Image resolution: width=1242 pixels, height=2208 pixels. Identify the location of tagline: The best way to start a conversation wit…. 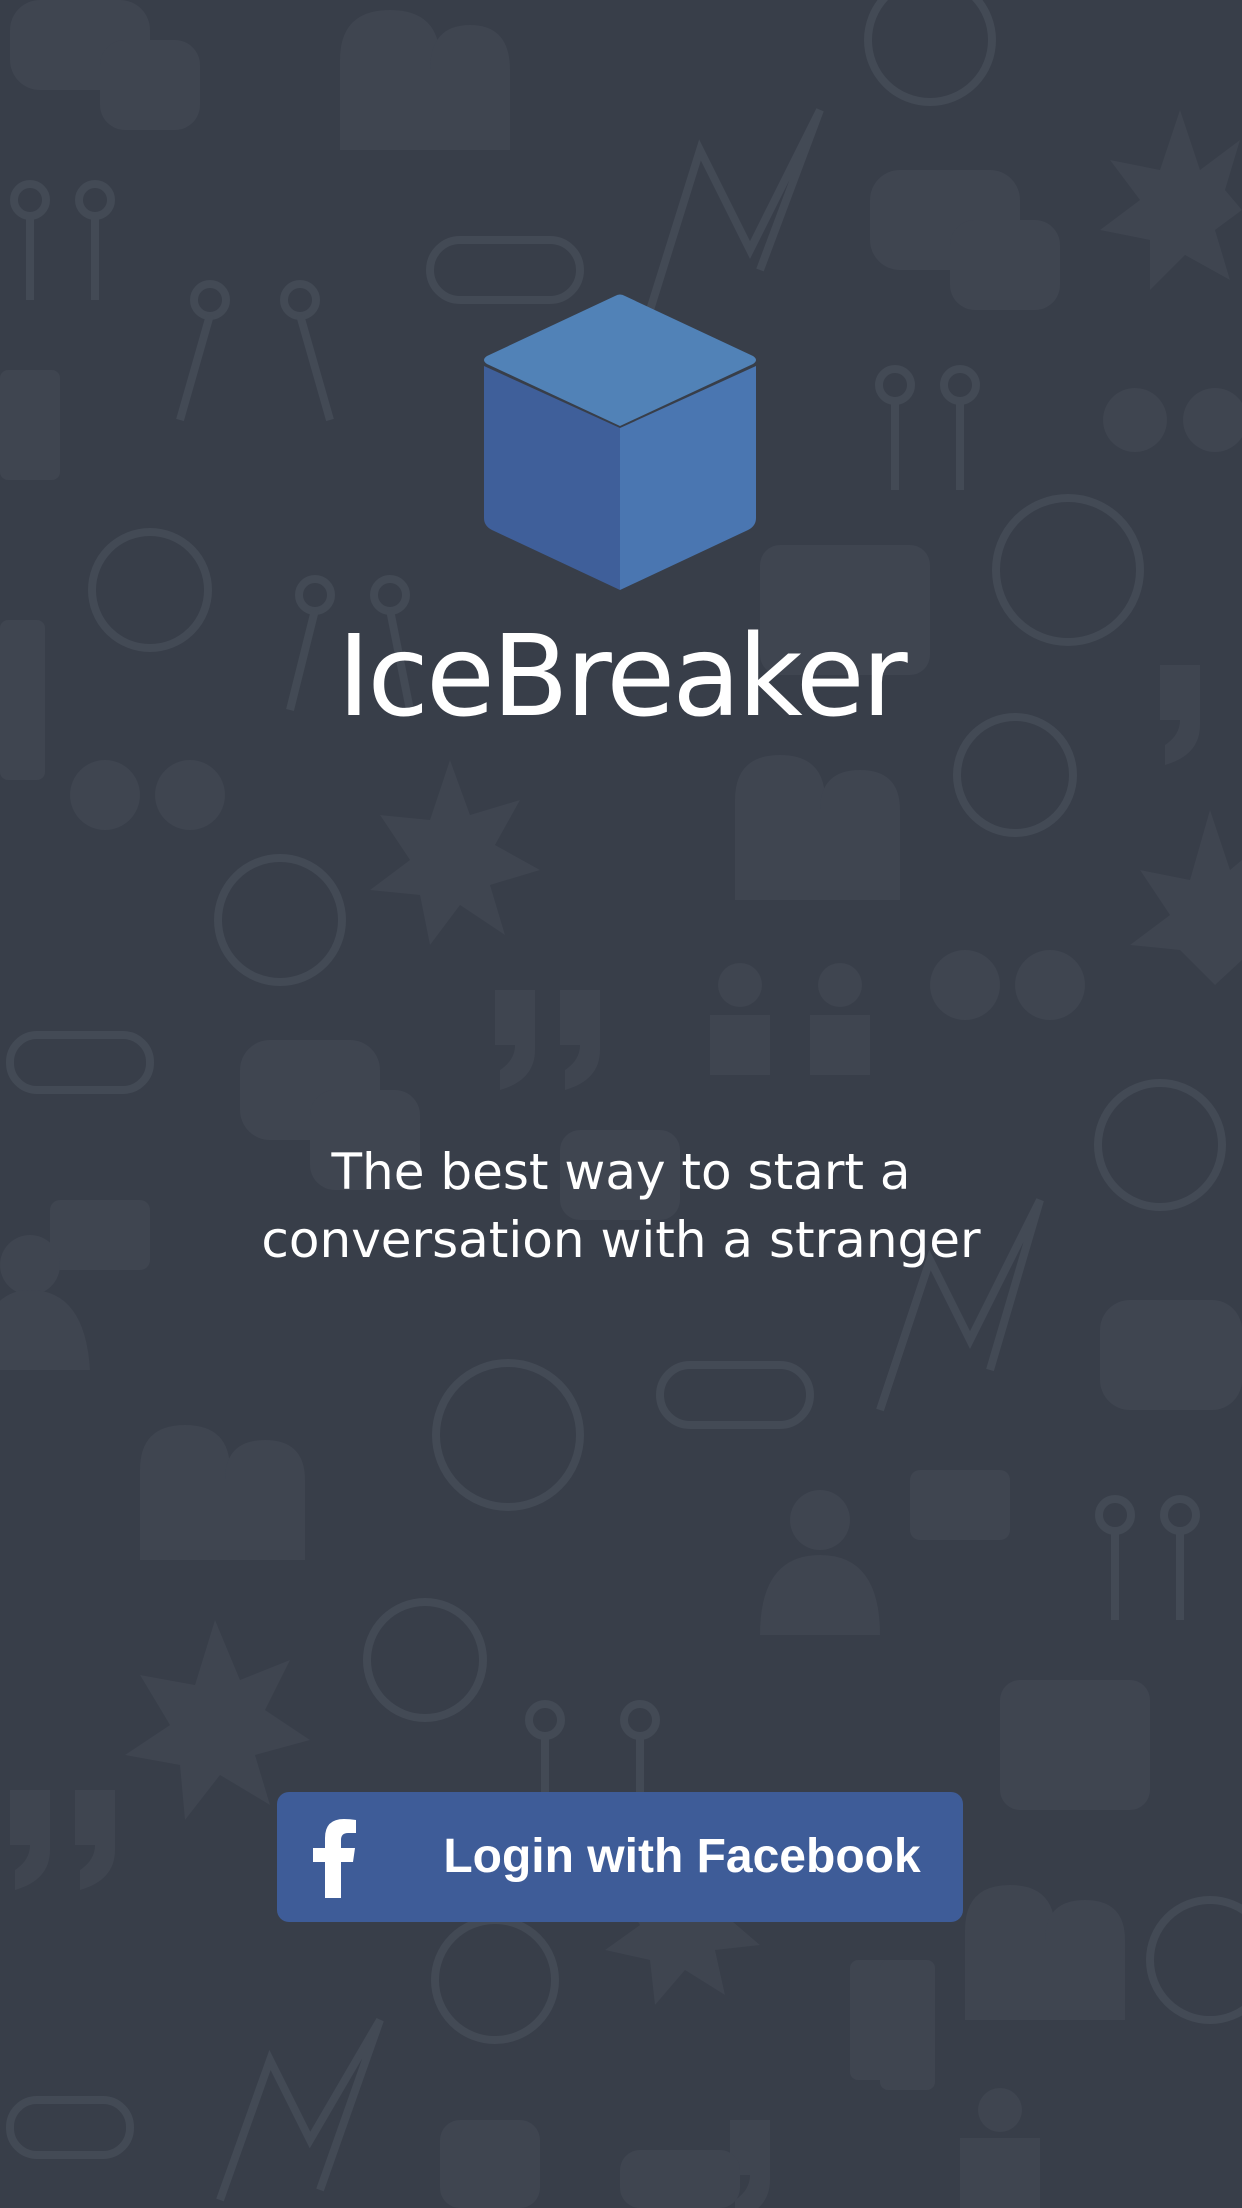
(621, 1206).